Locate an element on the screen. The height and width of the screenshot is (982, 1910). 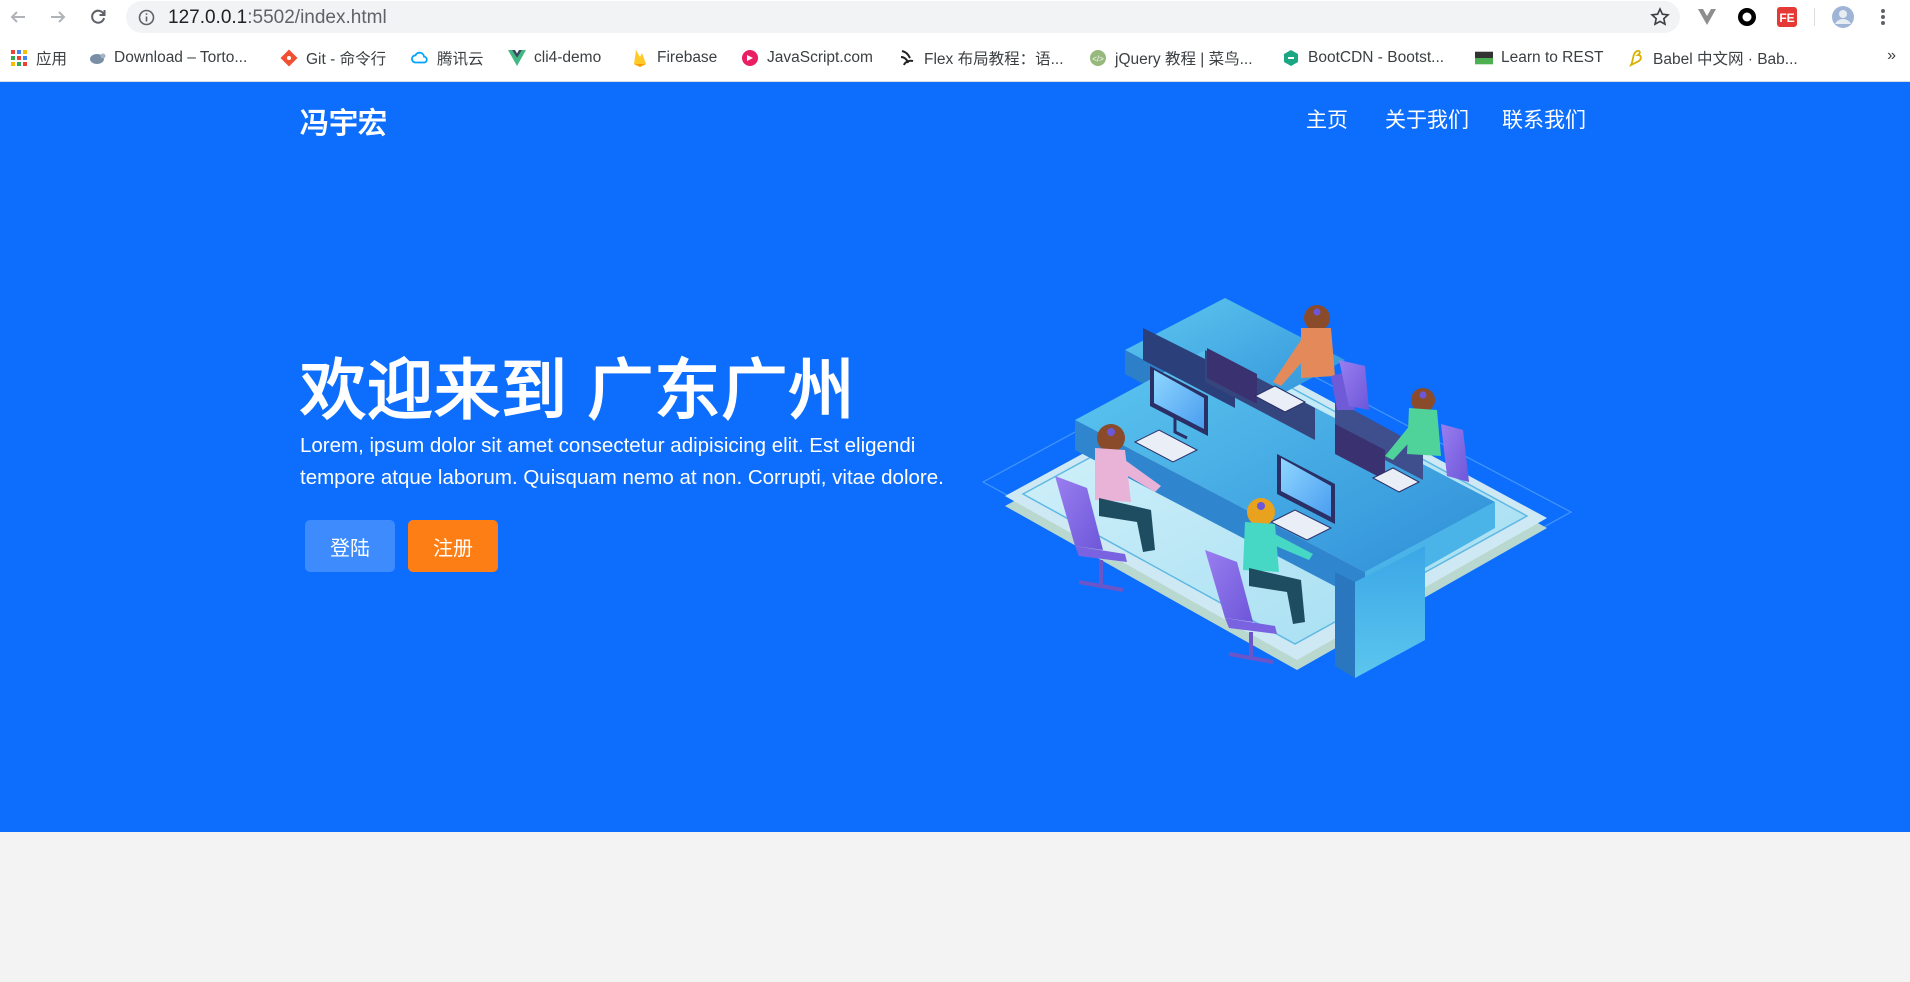
browser-toolbar: 127.0.0.1:5502/index.html FE is located at coordinates (955, 17).